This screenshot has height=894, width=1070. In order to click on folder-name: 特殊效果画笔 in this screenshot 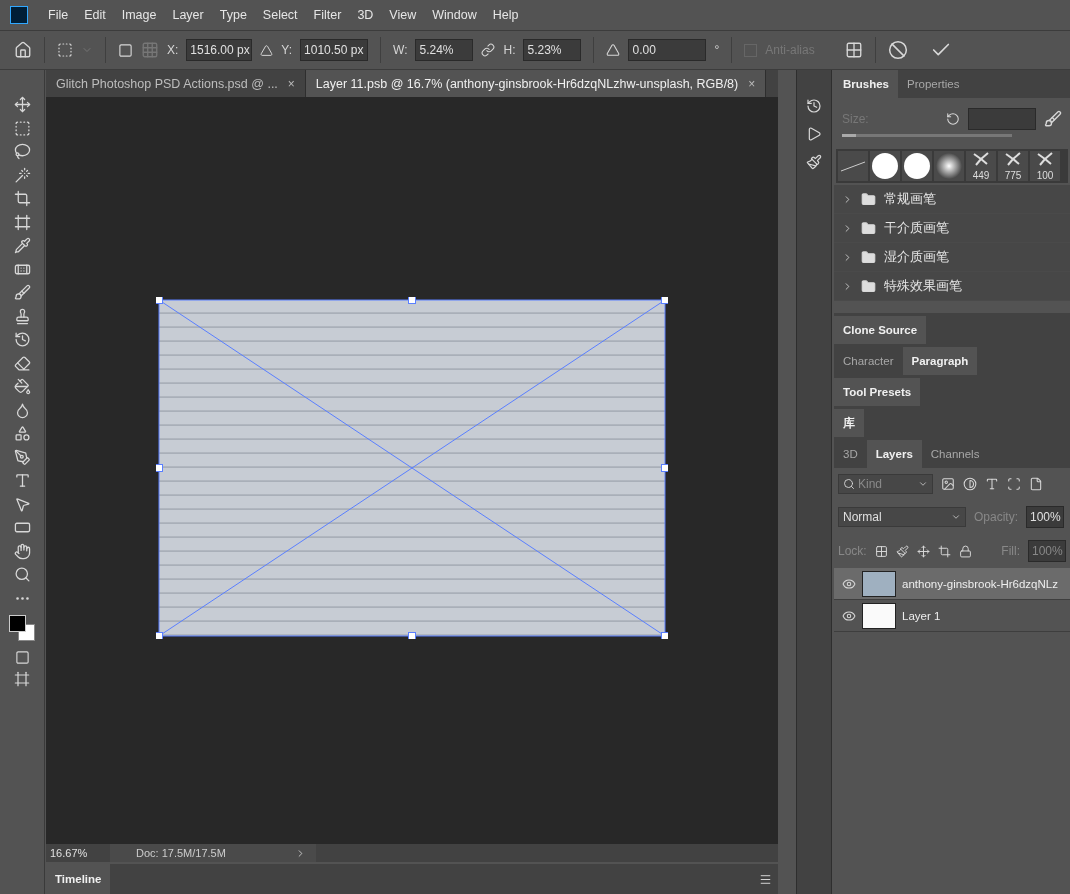, I will do `click(923, 286)`.